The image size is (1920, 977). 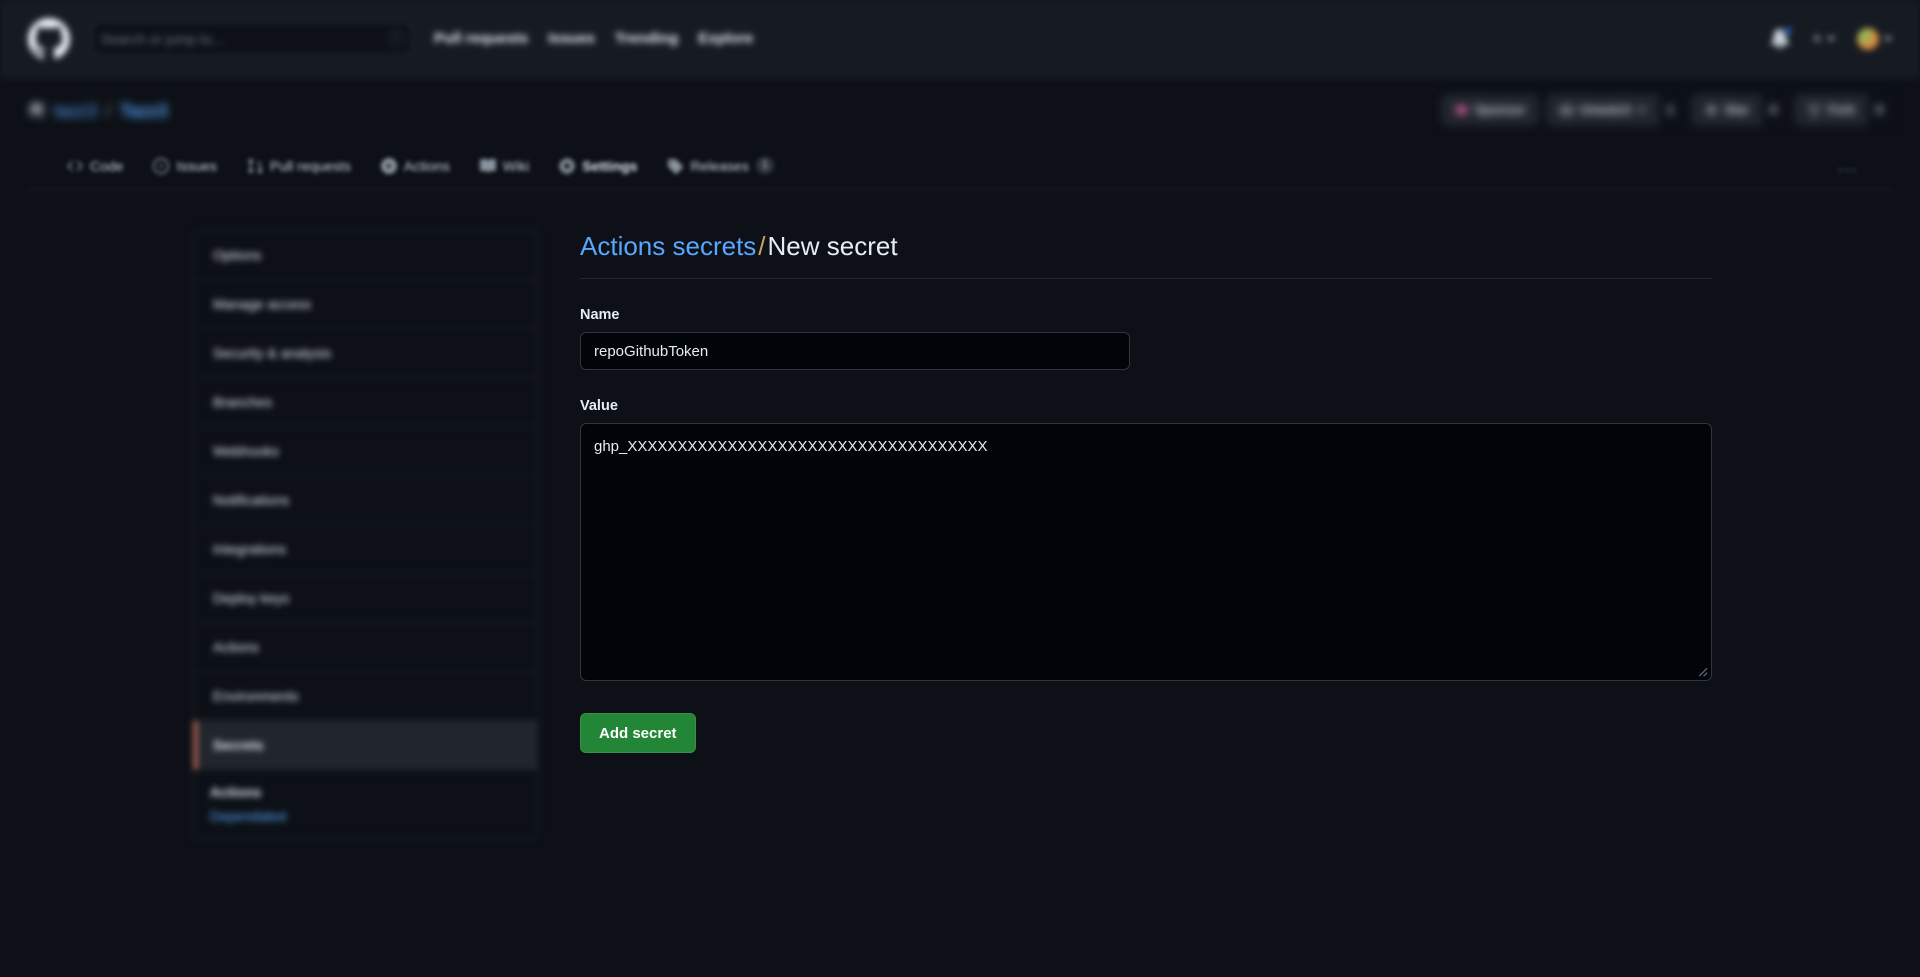 What do you see at coordinates (1500, 110) in the screenshot?
I see `sponsor-label: Sponsor` at bounding box center [1500, 110].